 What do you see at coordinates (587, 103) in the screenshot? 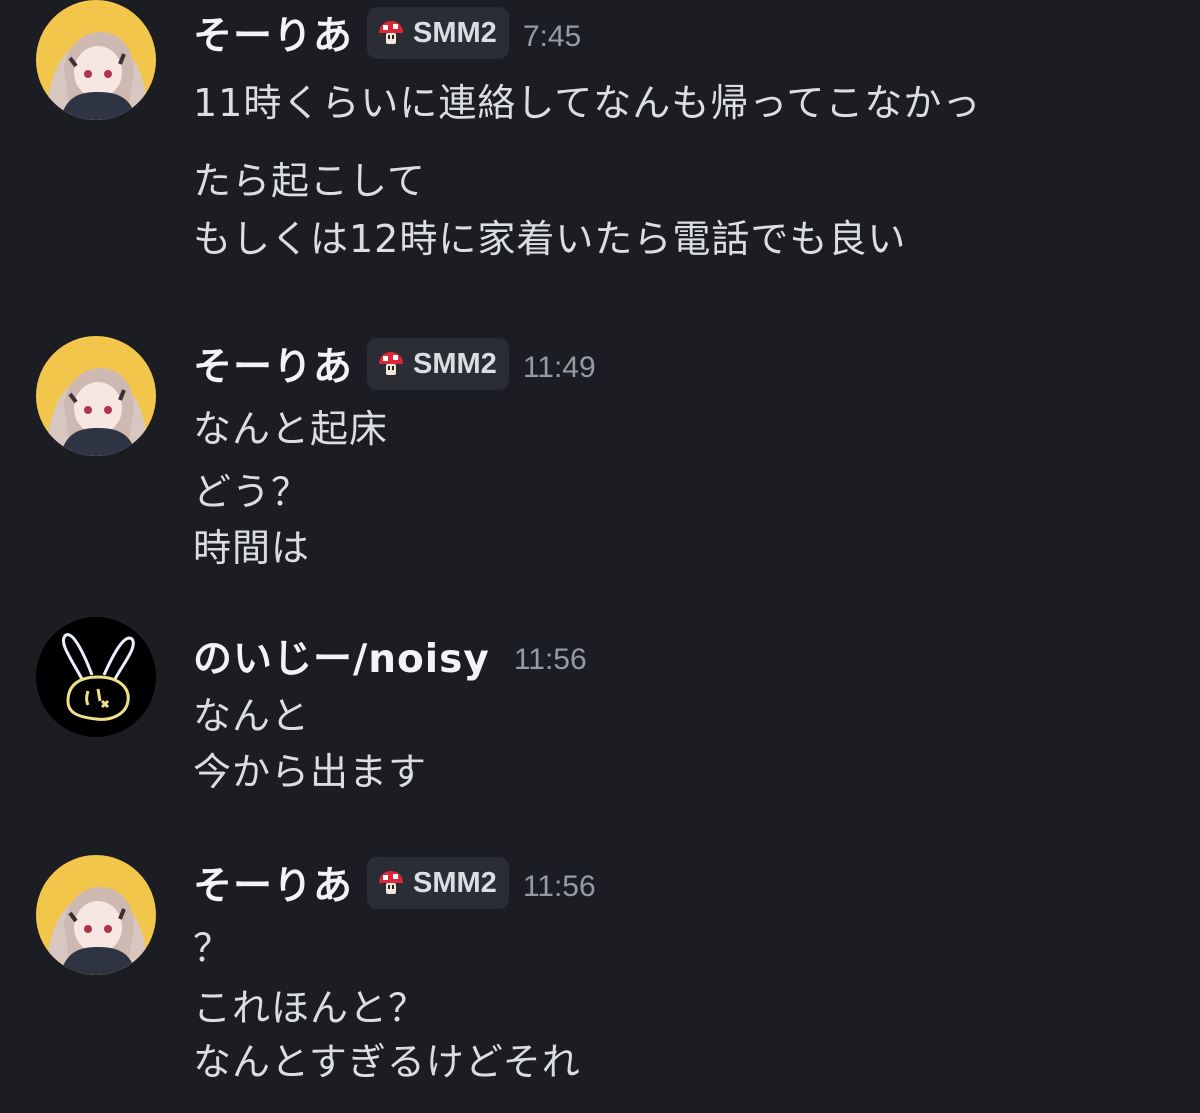
I see `message-line: 11時くらいに連絡してなんも帰ってこなかっ` at bounding box center [587, 103].